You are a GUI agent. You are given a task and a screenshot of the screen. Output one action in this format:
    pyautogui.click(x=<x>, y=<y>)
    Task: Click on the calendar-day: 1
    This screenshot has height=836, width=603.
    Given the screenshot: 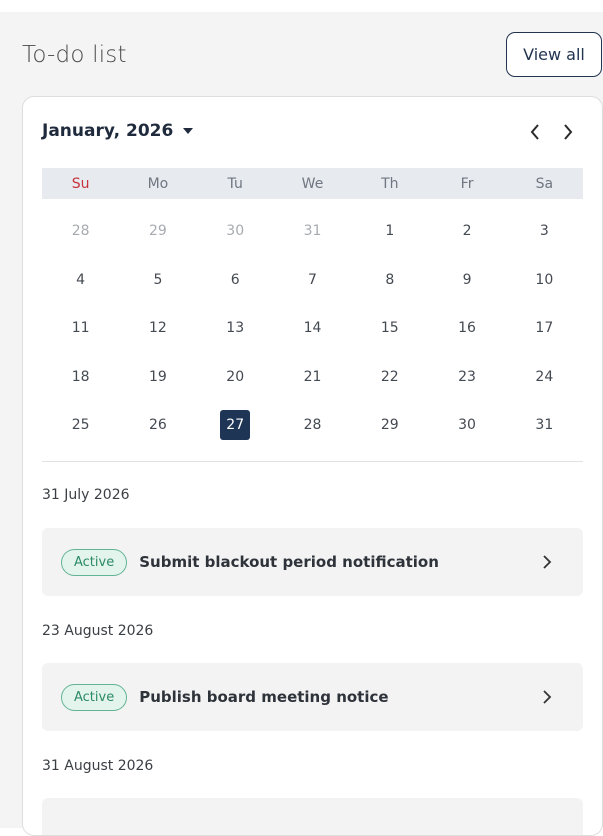 What is the action you would take?
    pyautogui.click(x=389, y=231)
    